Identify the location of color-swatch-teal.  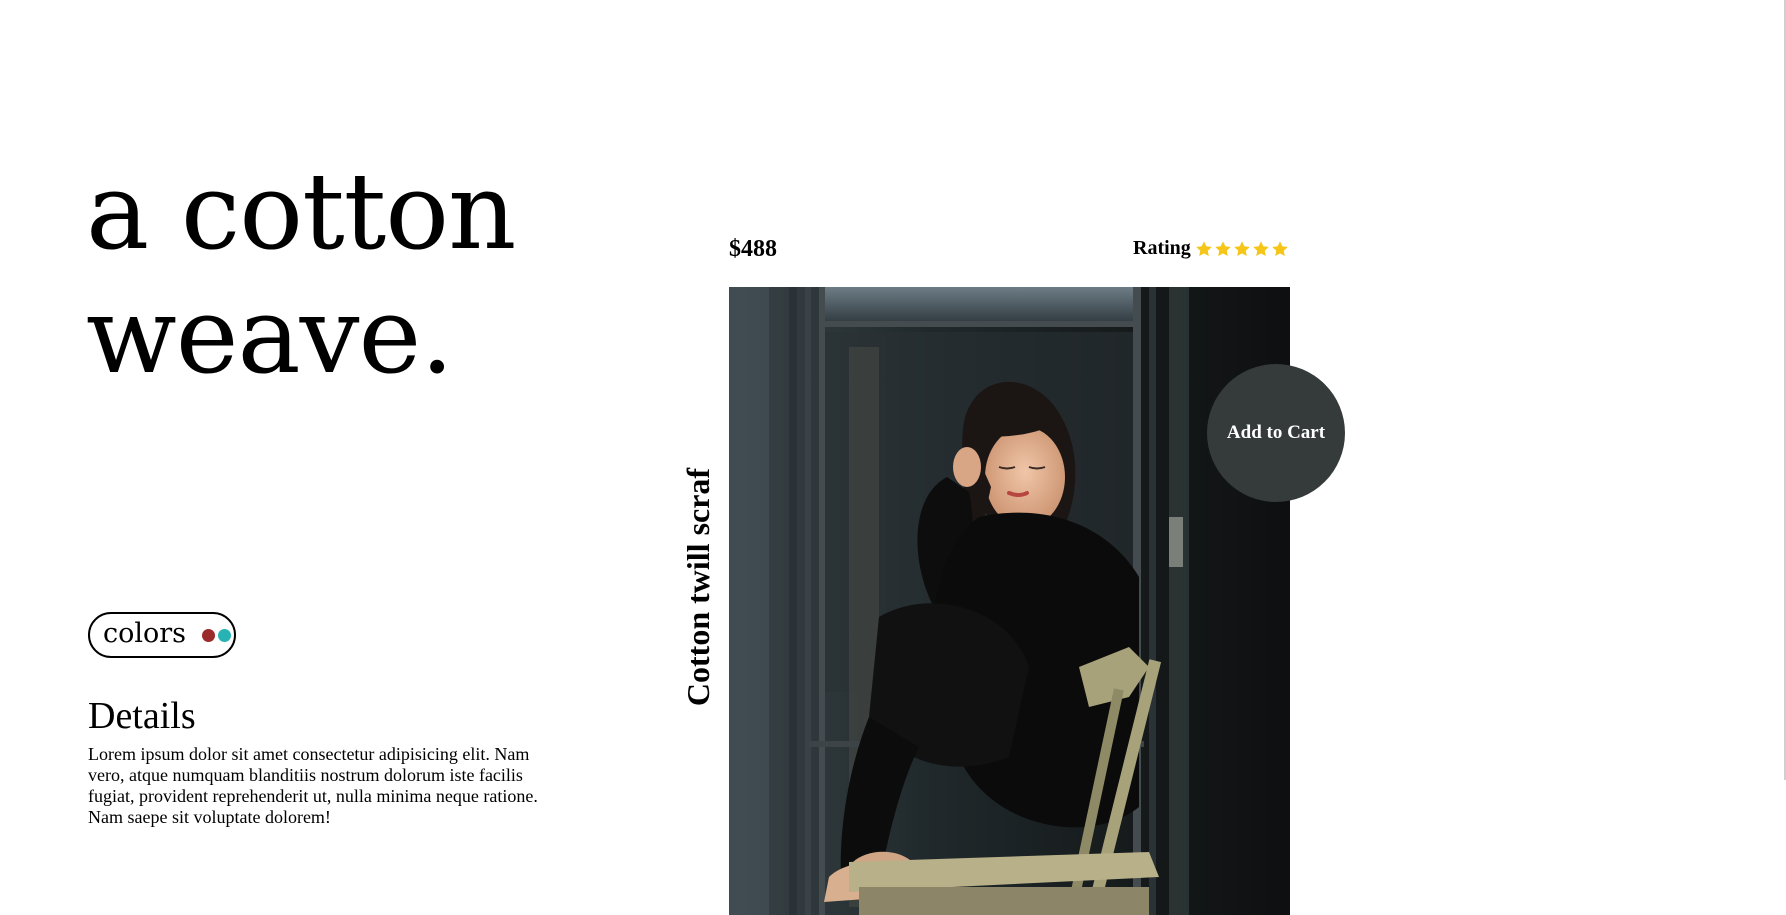
(225, 635).